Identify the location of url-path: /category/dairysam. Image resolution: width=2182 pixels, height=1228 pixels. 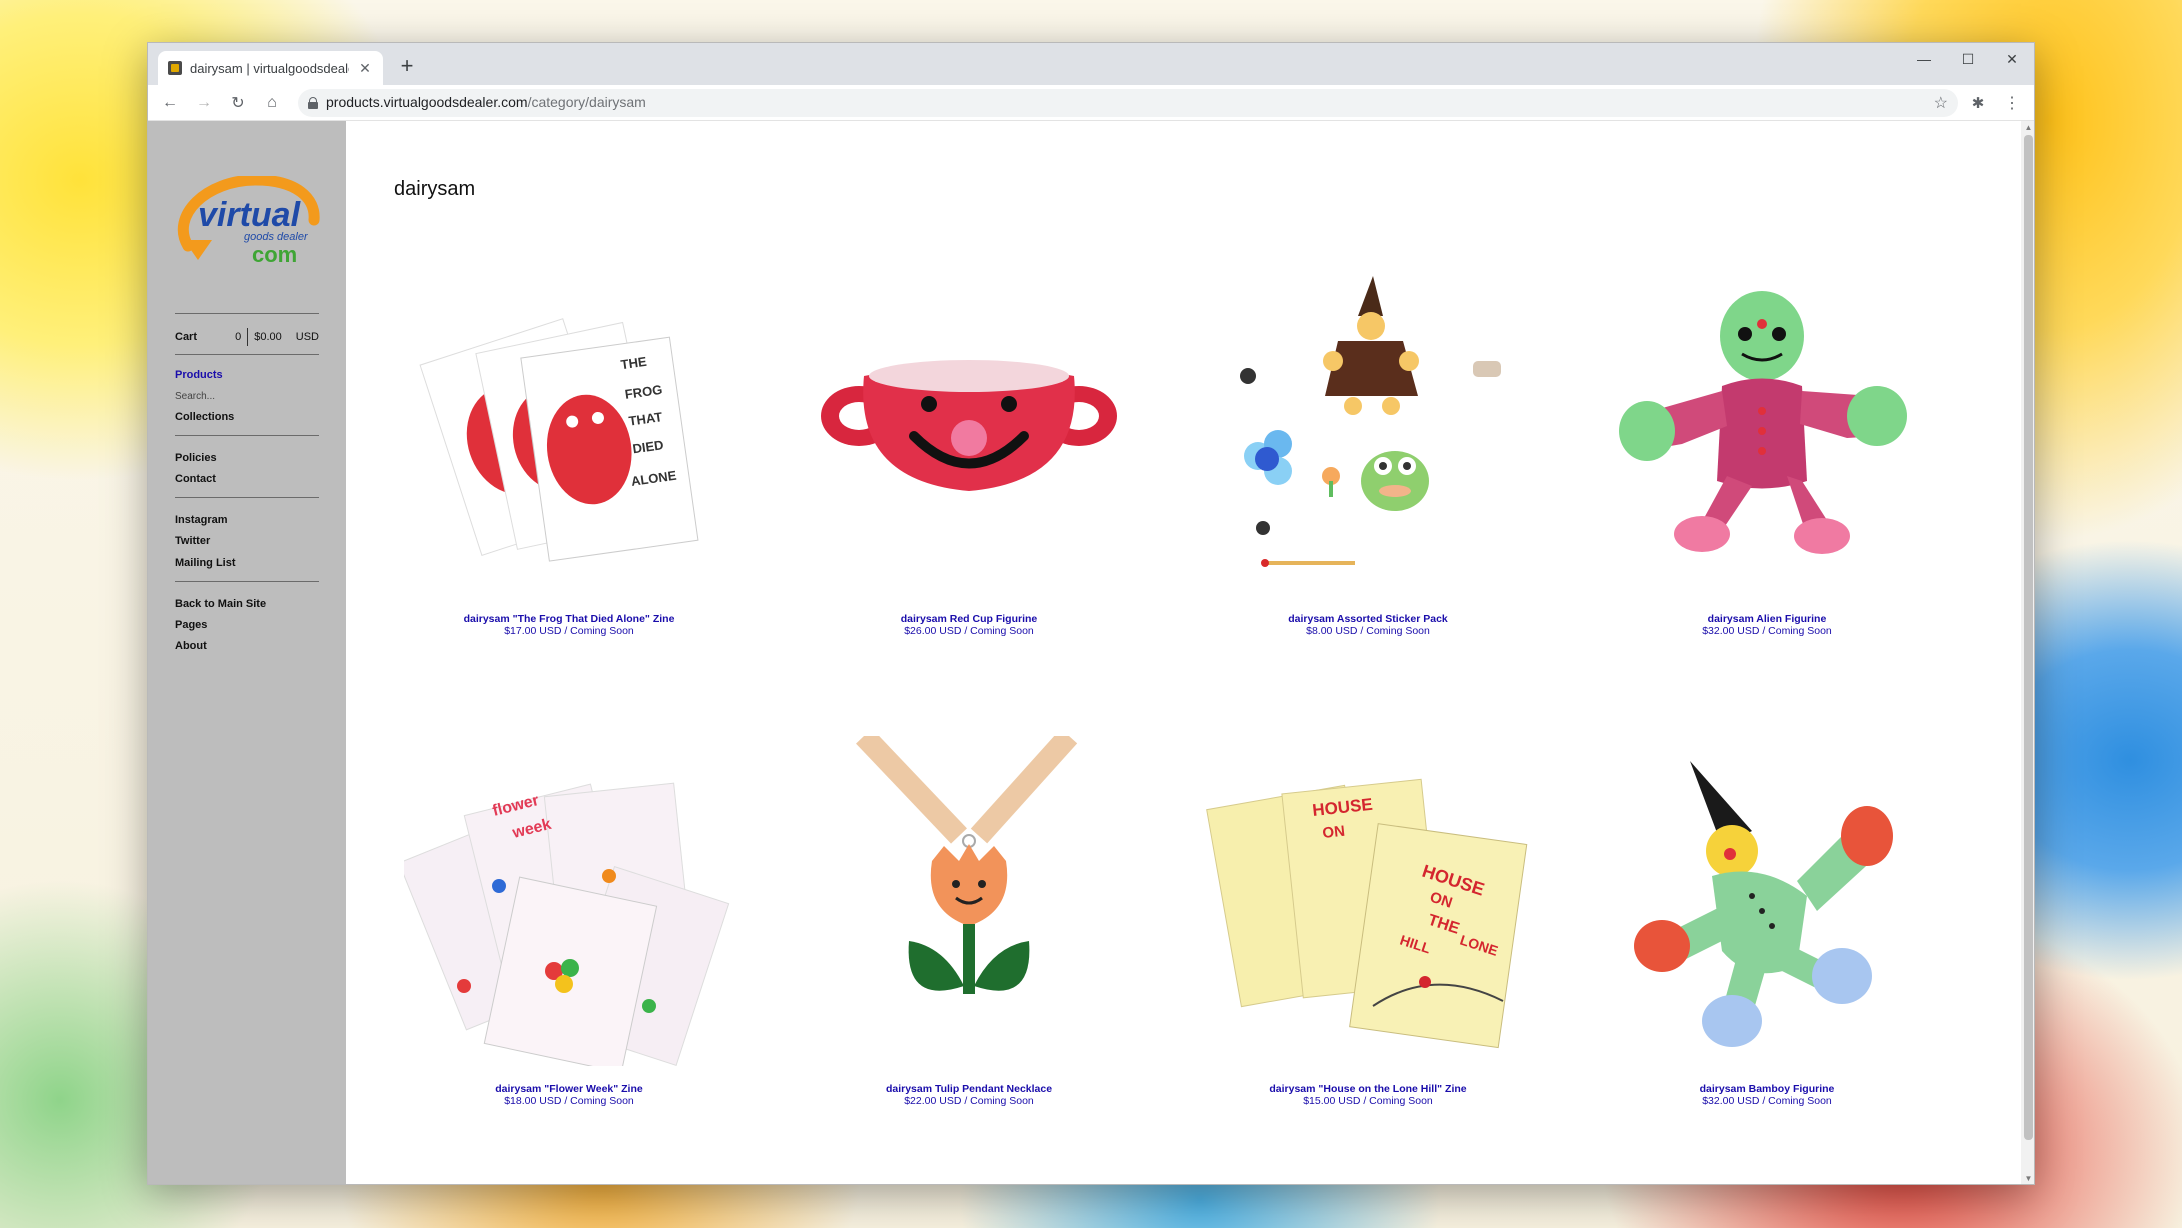
(586, 101).